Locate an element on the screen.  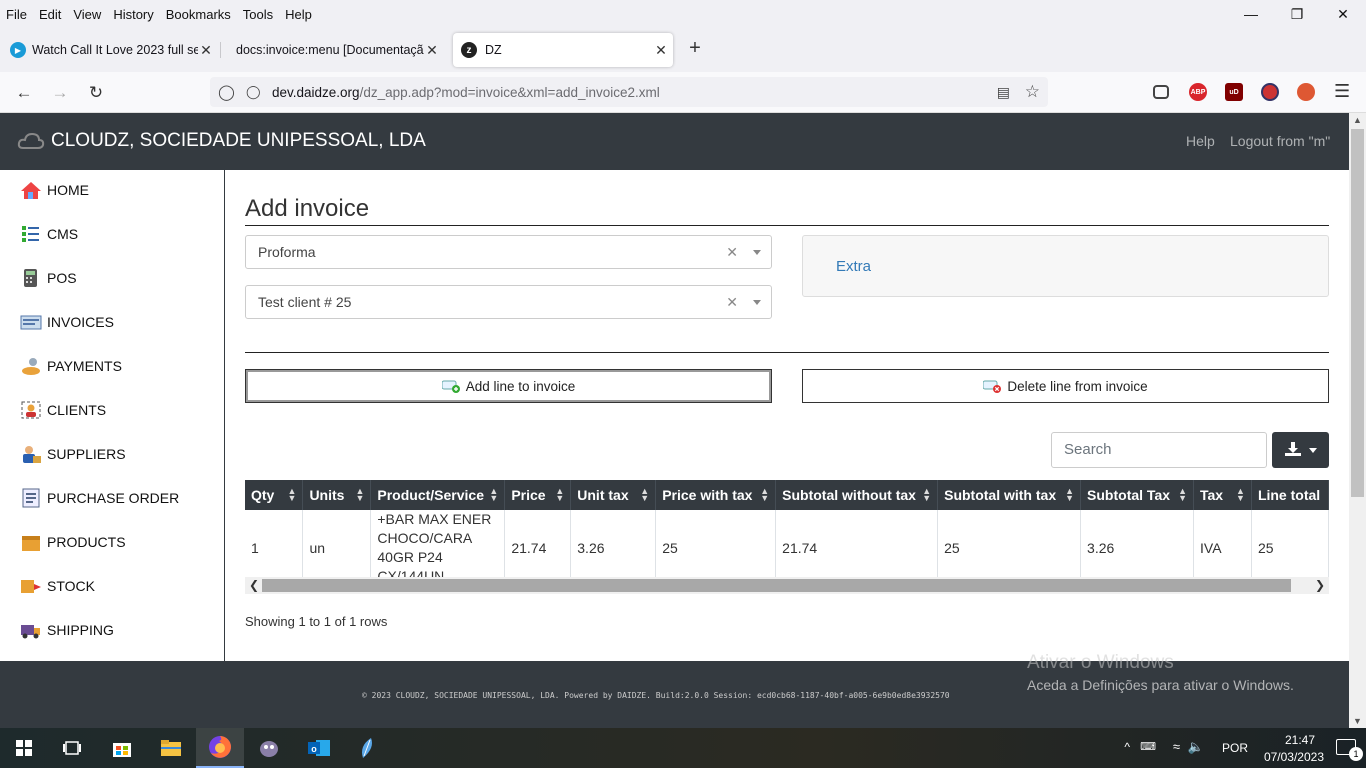
cell-price-with-tax: 25 is located at coordinates (716, 543).